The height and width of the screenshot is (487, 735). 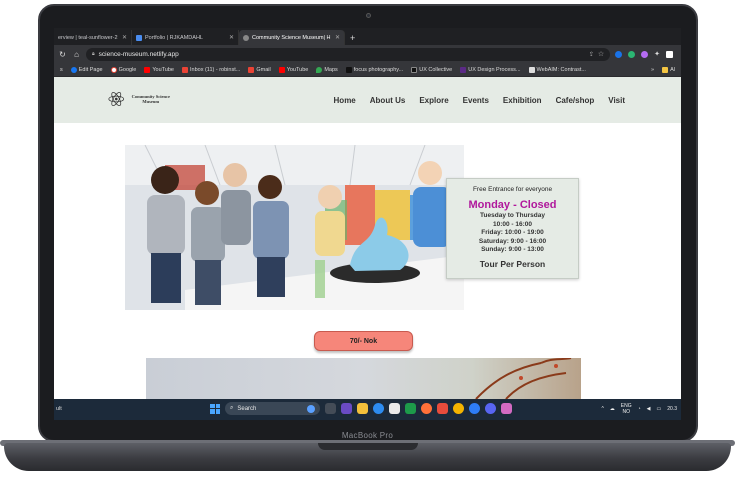 What do you see at coordinates (246, 37) in the screenshot?
I see `globe-icon` at bounding box center [246, 37].